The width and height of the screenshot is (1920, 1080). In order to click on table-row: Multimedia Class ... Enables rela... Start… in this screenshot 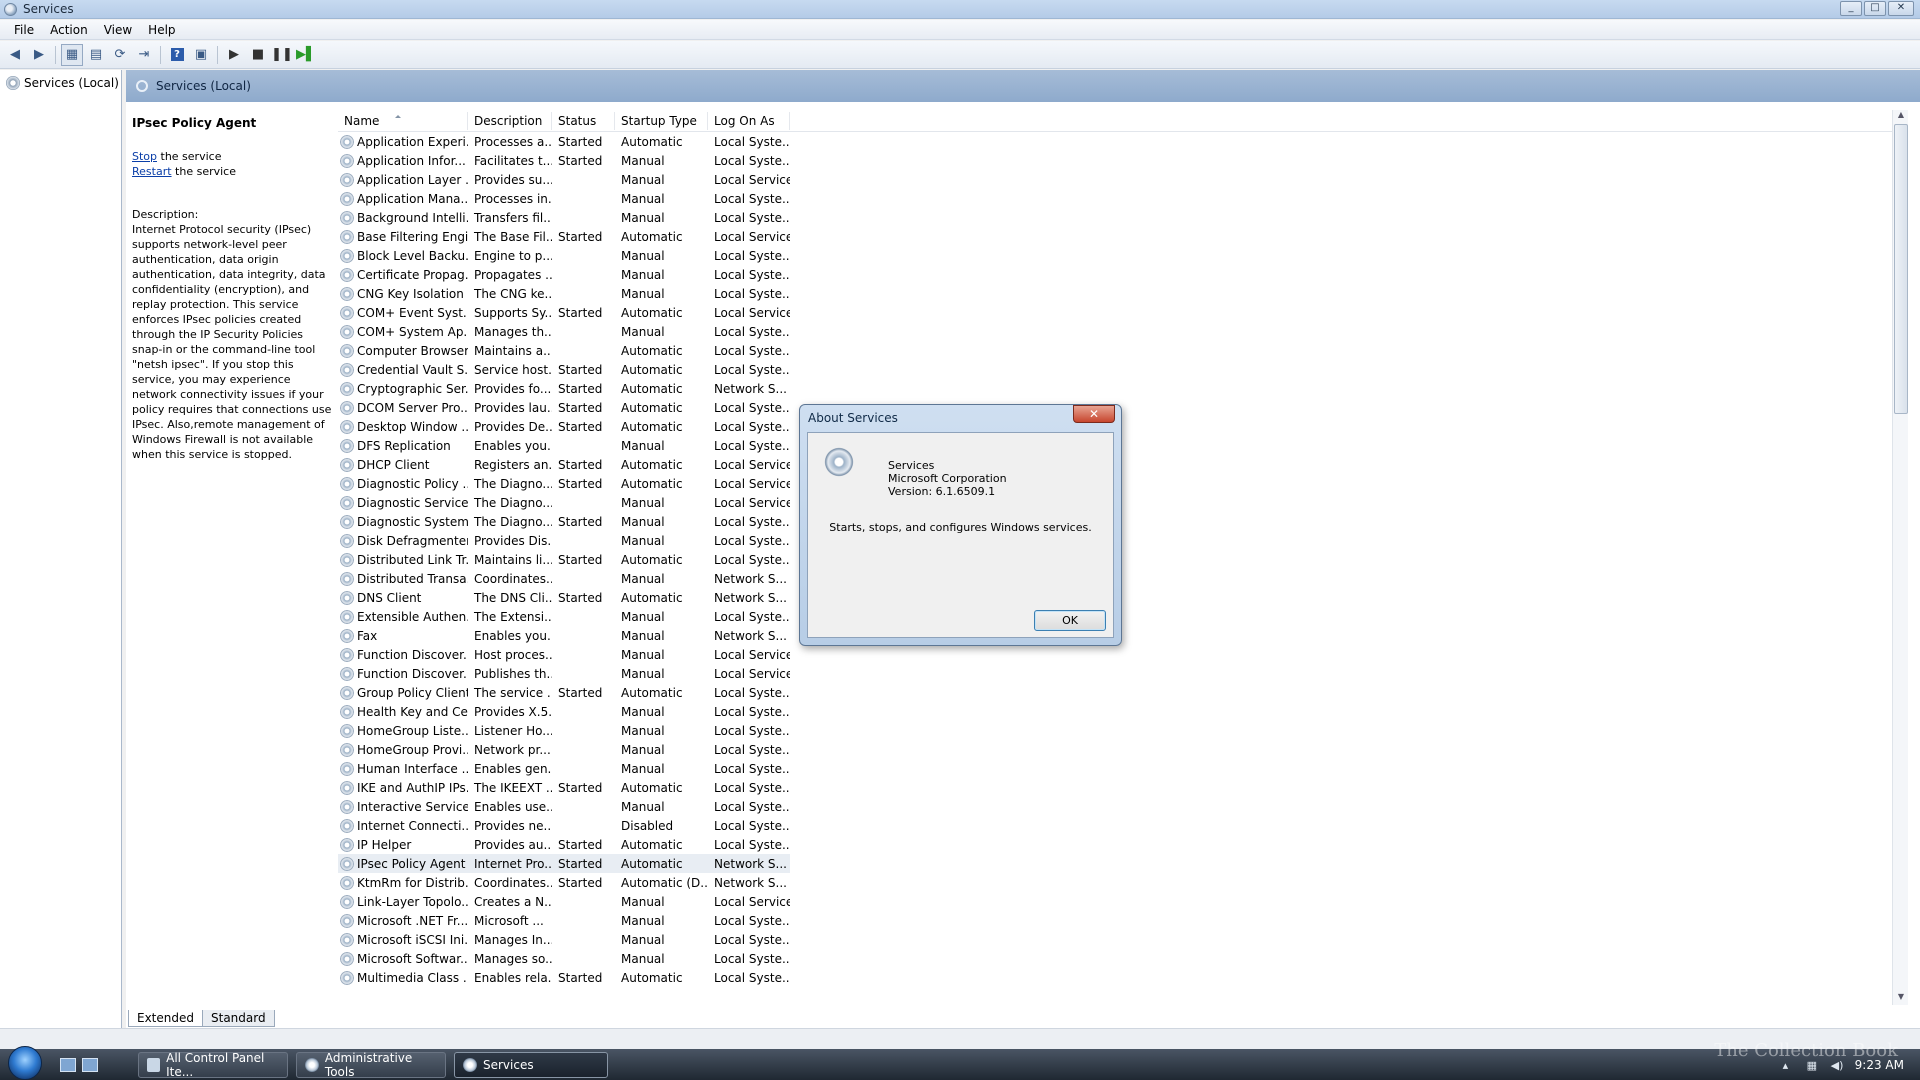, I will do `click(1122, 977)`.